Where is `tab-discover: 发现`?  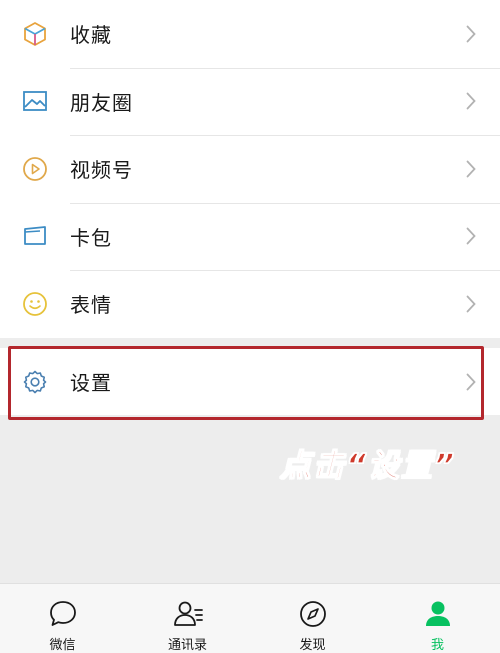
tab-discover: 发现 is located at coordinates (312, 618).